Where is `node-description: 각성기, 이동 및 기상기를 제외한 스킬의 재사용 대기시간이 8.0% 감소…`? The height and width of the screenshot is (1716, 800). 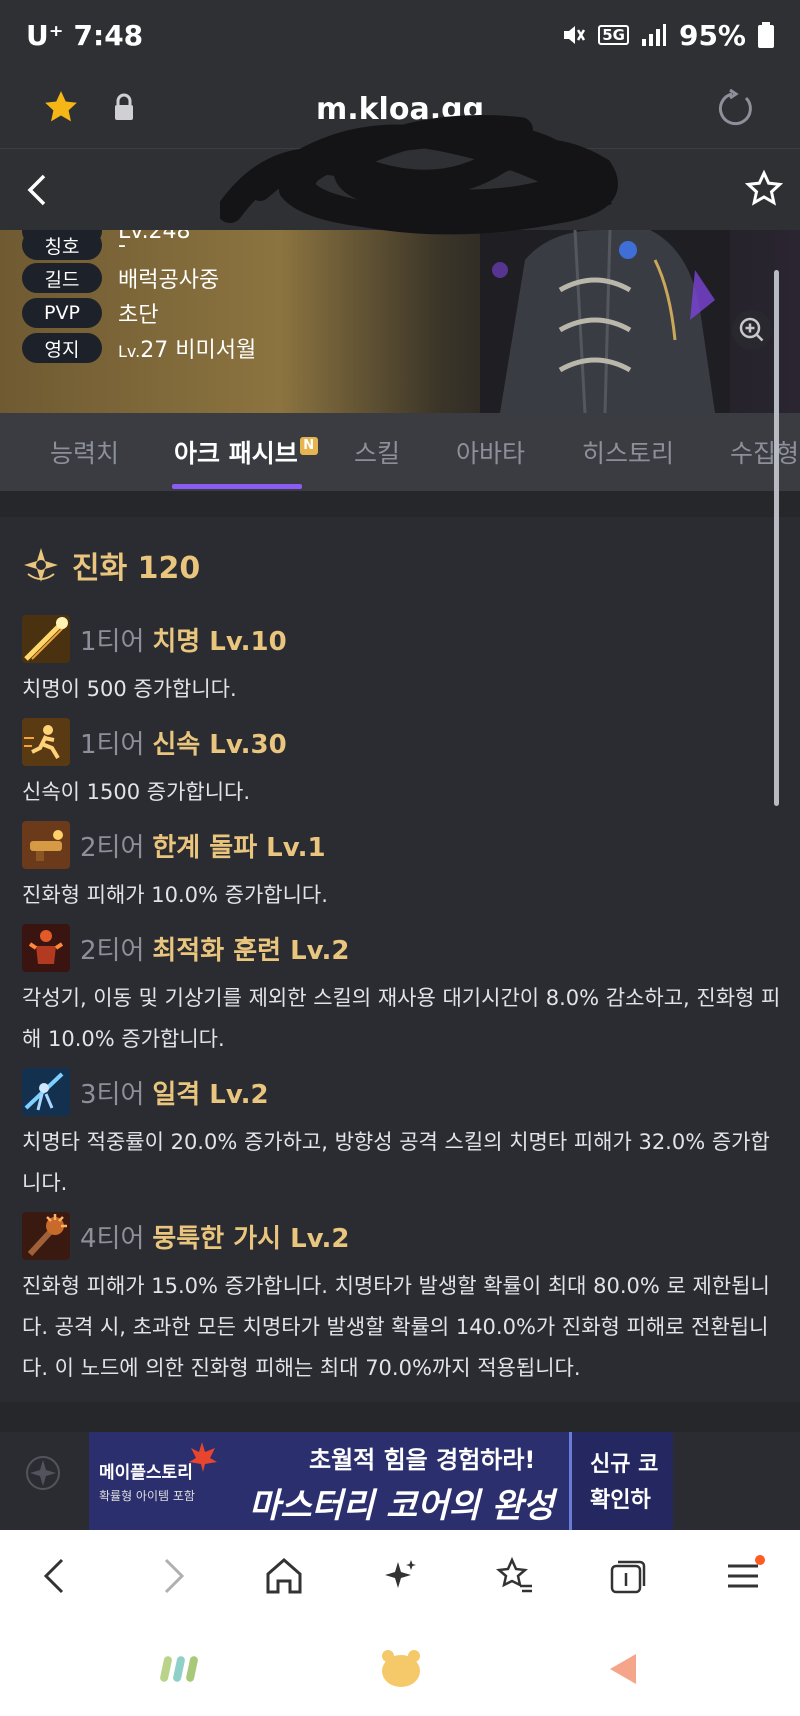 node-description: 각성기, 이동 및 기상기를 제외한 스킬의 재사용 대기시간이 8.0% 감소… is located at coordinates (401, 1018).